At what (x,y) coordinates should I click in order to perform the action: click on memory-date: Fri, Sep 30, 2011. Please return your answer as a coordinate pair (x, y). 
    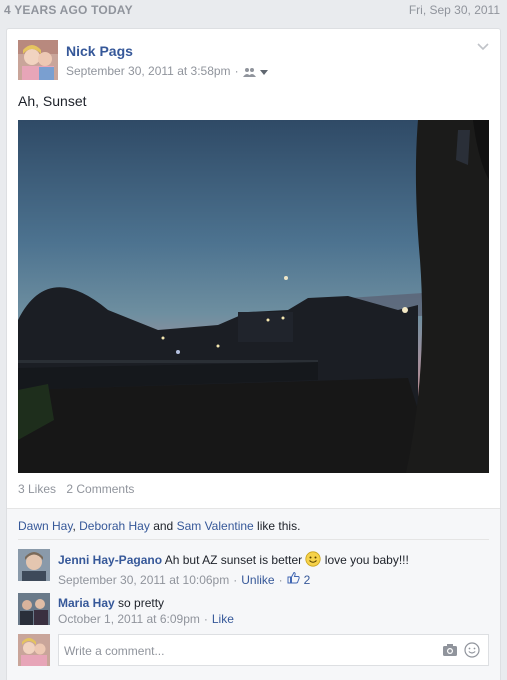
    Looking at the image, I should click on (454, 10).